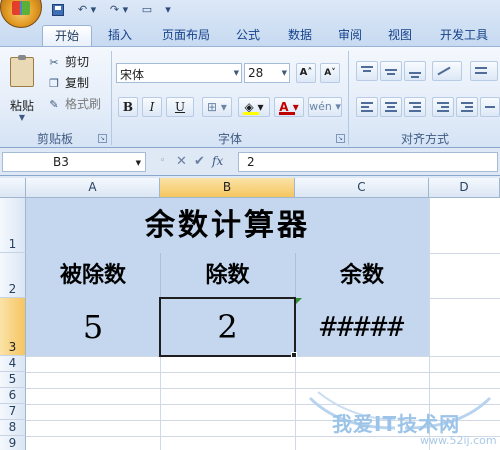  Describe the element at coordinates (299, 301) in the screenshot. I see `error-indicator-icon` at that location.